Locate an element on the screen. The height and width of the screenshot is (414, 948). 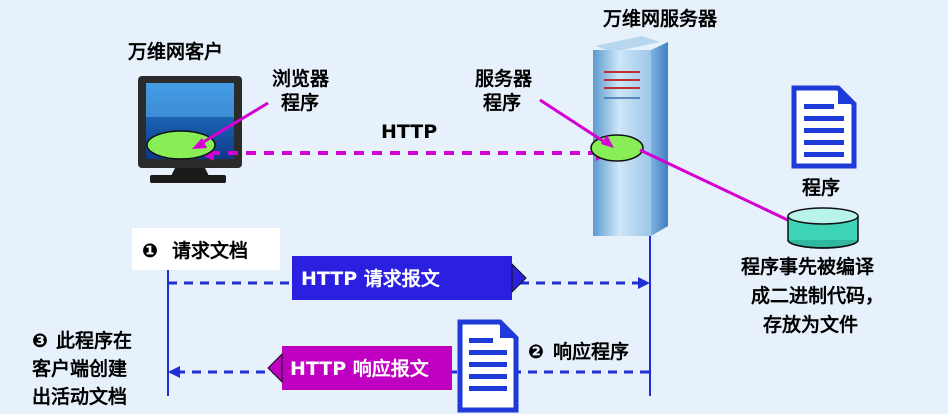
file-storage-cylinder is located at coordinates (823, 228).